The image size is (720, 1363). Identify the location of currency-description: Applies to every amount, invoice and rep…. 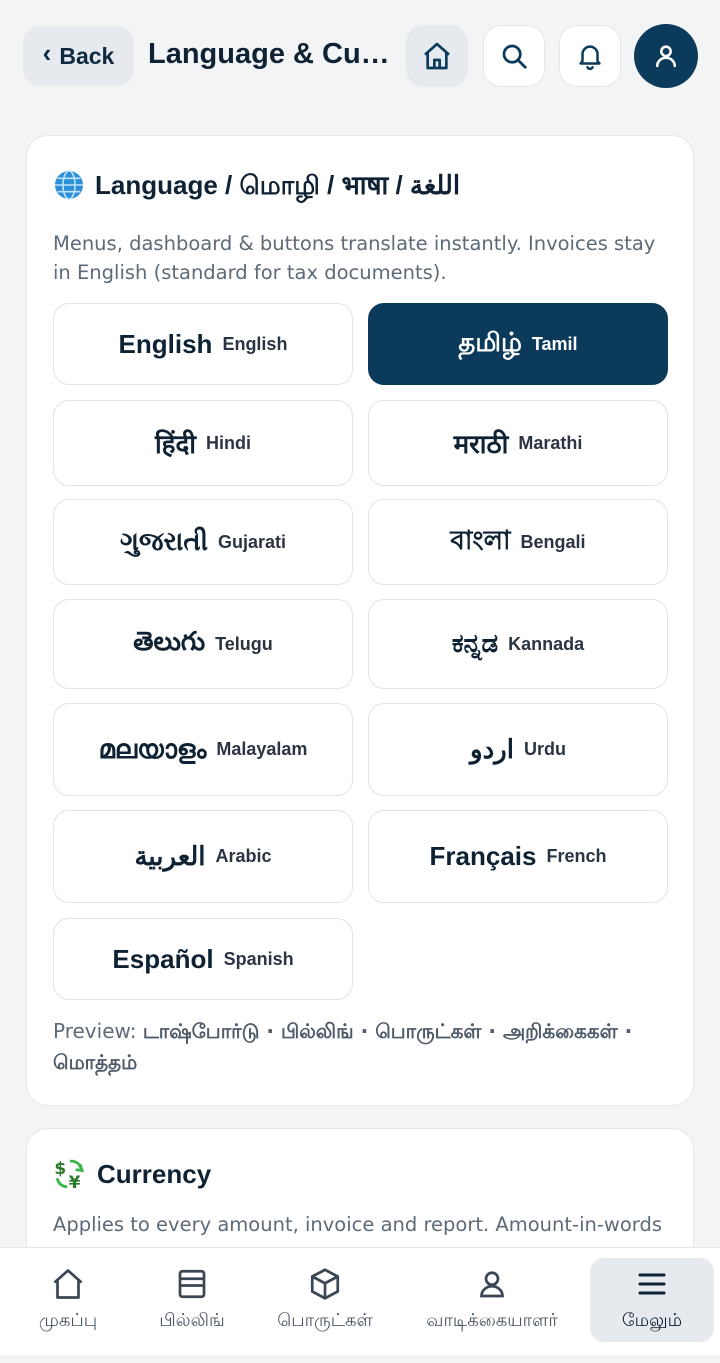
(357, 1224).